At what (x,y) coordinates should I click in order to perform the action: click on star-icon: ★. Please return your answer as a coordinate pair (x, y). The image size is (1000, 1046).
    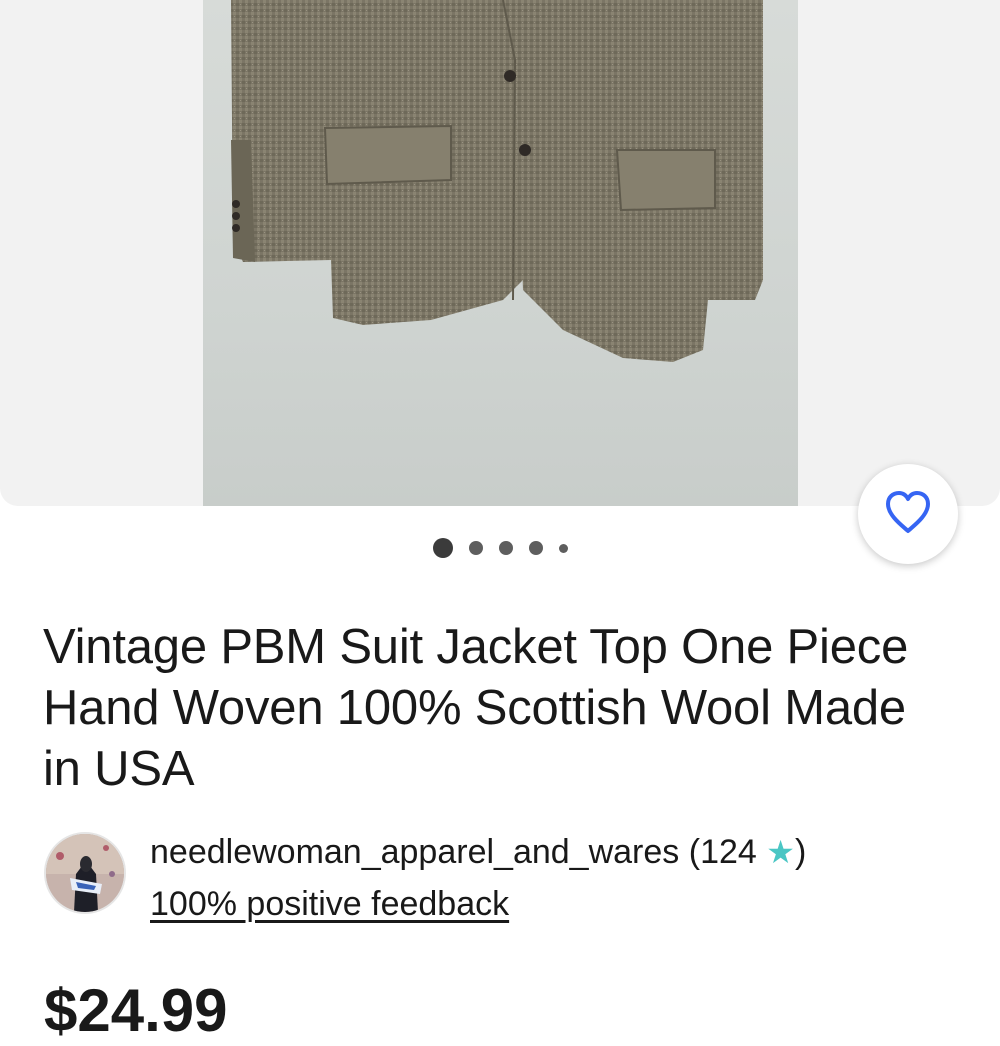
    Looking at the image, I should click on (780, 852).